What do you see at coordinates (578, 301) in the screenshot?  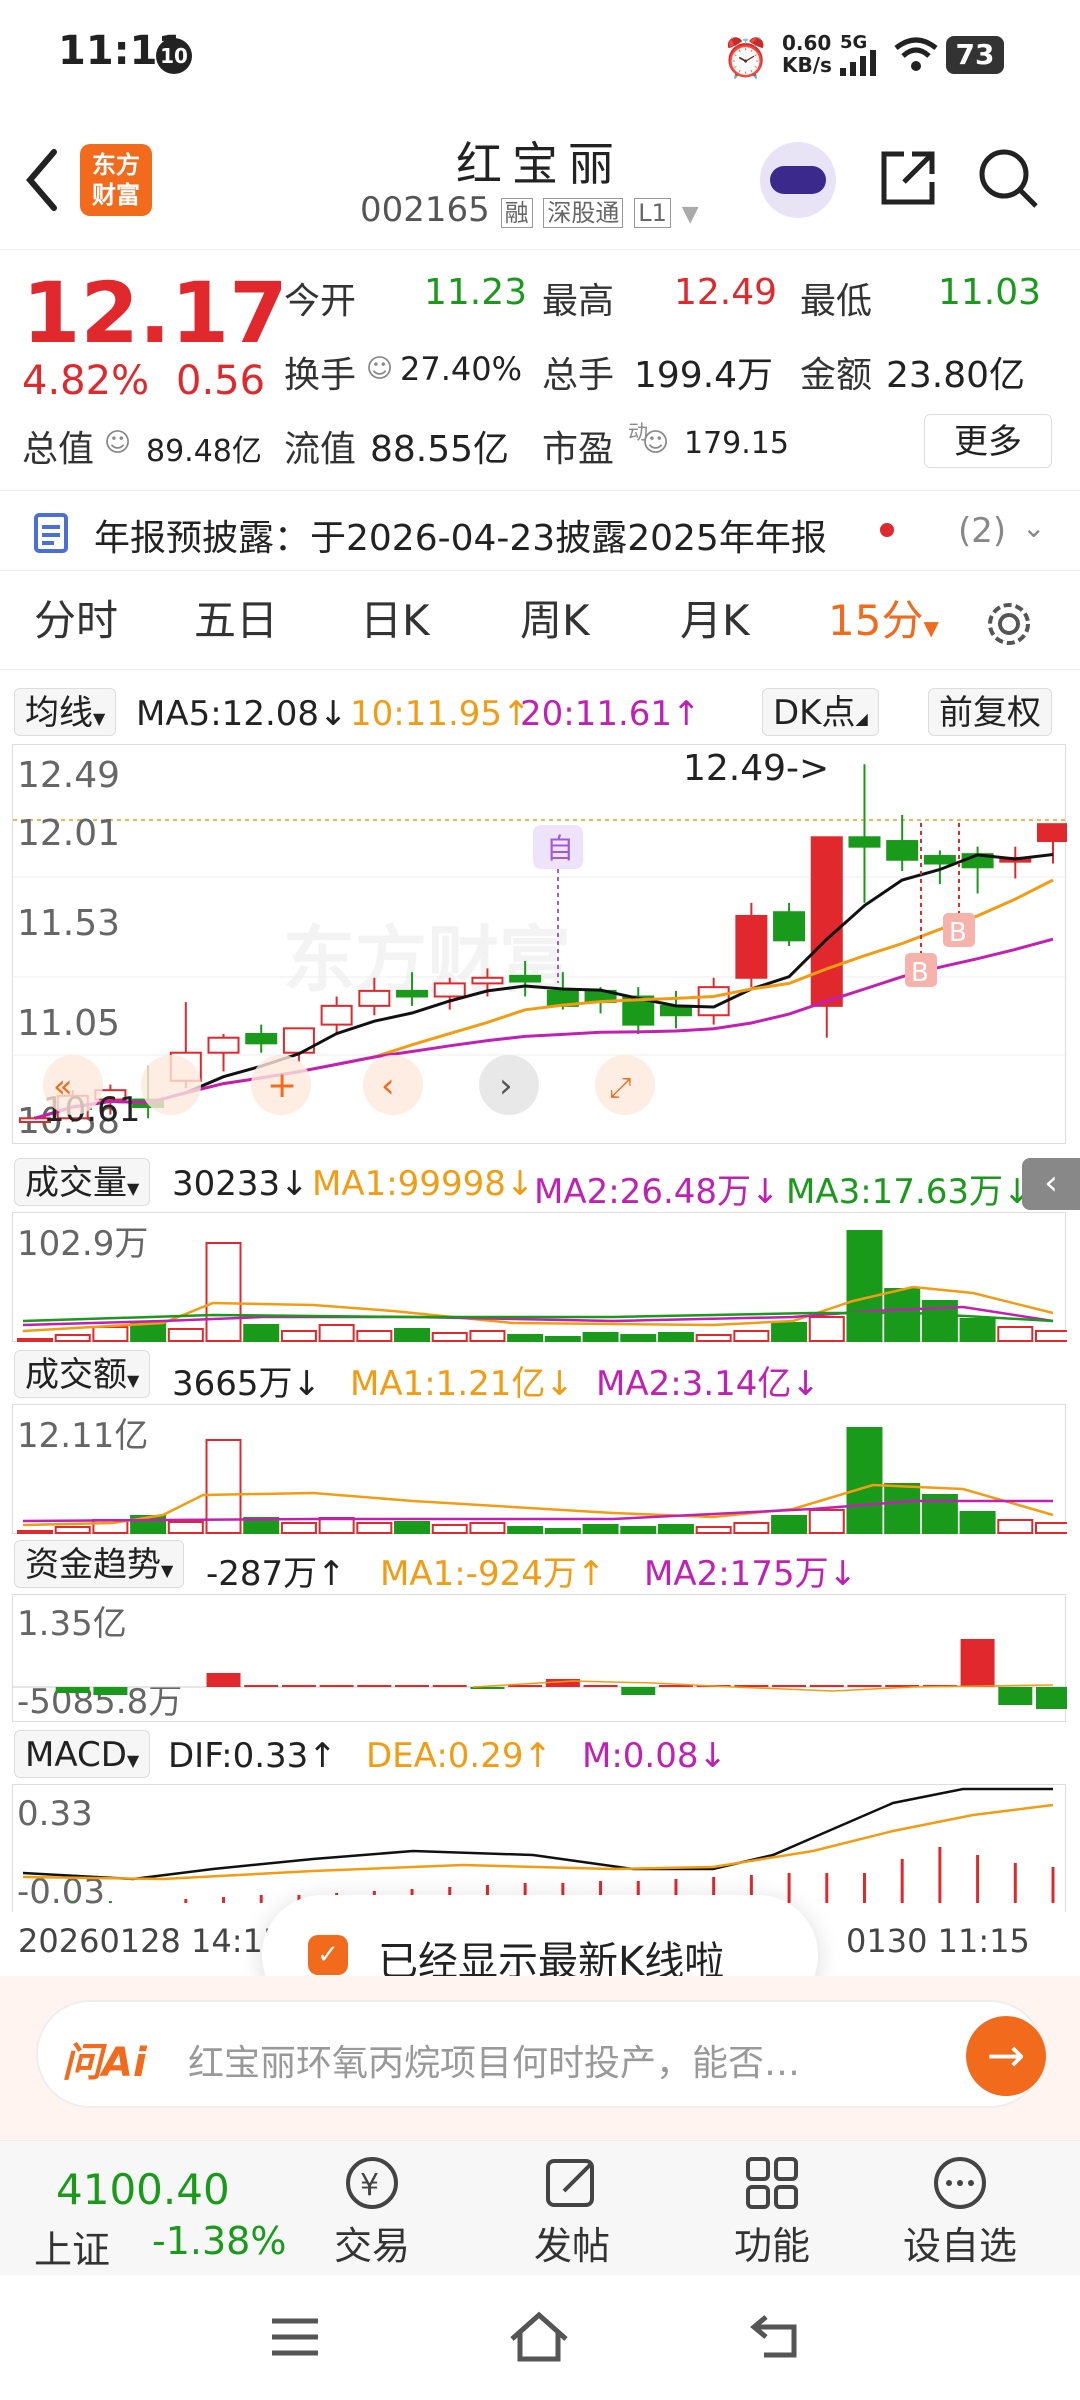 I see `high-label: 最高` at bounding box center [578, 301].